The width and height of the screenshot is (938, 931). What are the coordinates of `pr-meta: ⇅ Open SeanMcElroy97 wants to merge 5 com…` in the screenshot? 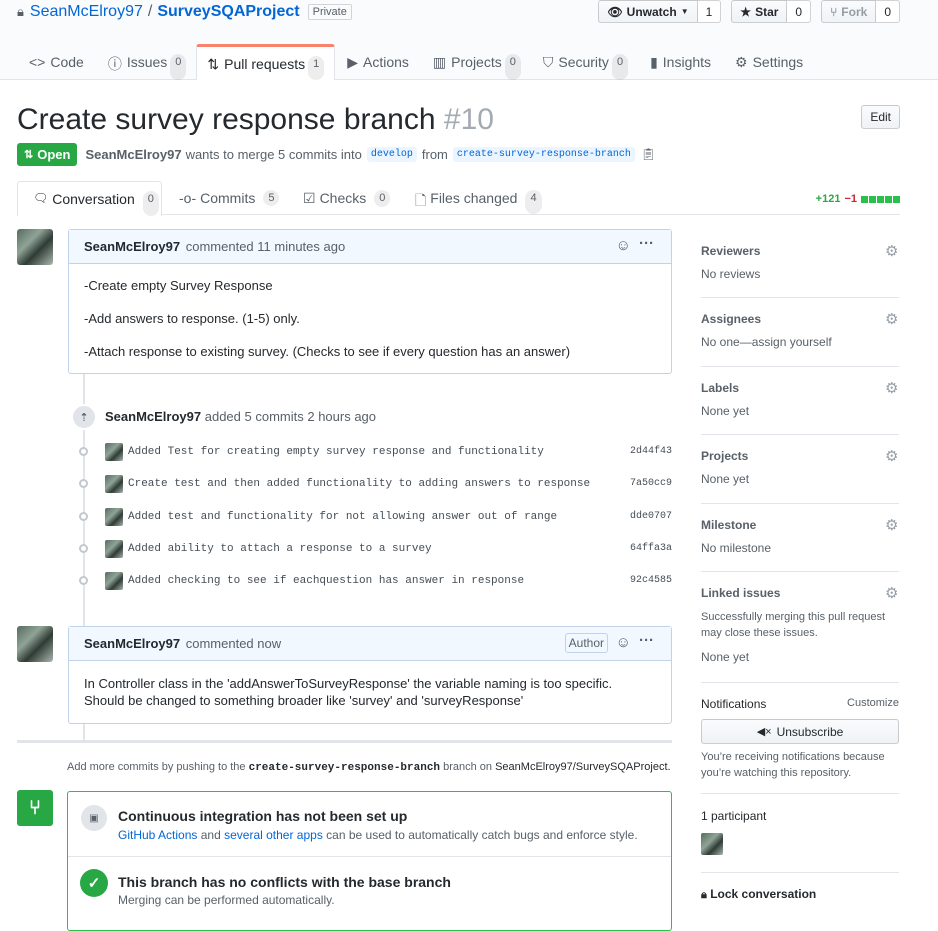 It's located at (458, 154).